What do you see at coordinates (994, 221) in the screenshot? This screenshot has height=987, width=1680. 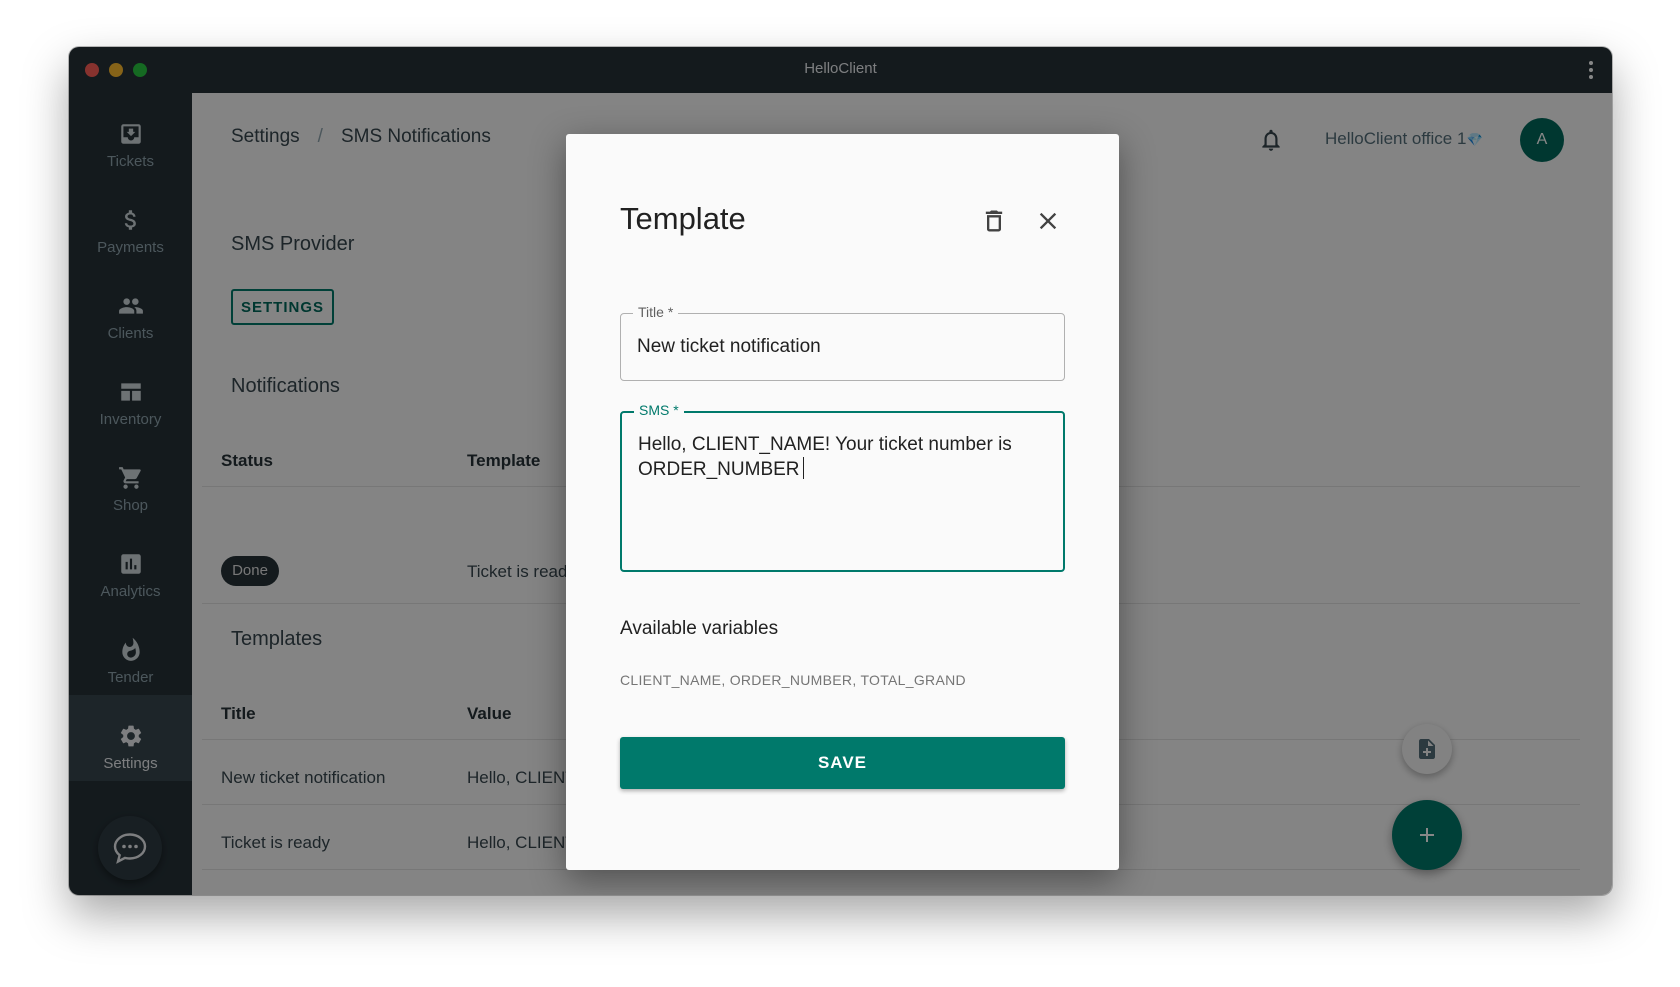 I see `trash-icon` at bounding box center [994, 221].